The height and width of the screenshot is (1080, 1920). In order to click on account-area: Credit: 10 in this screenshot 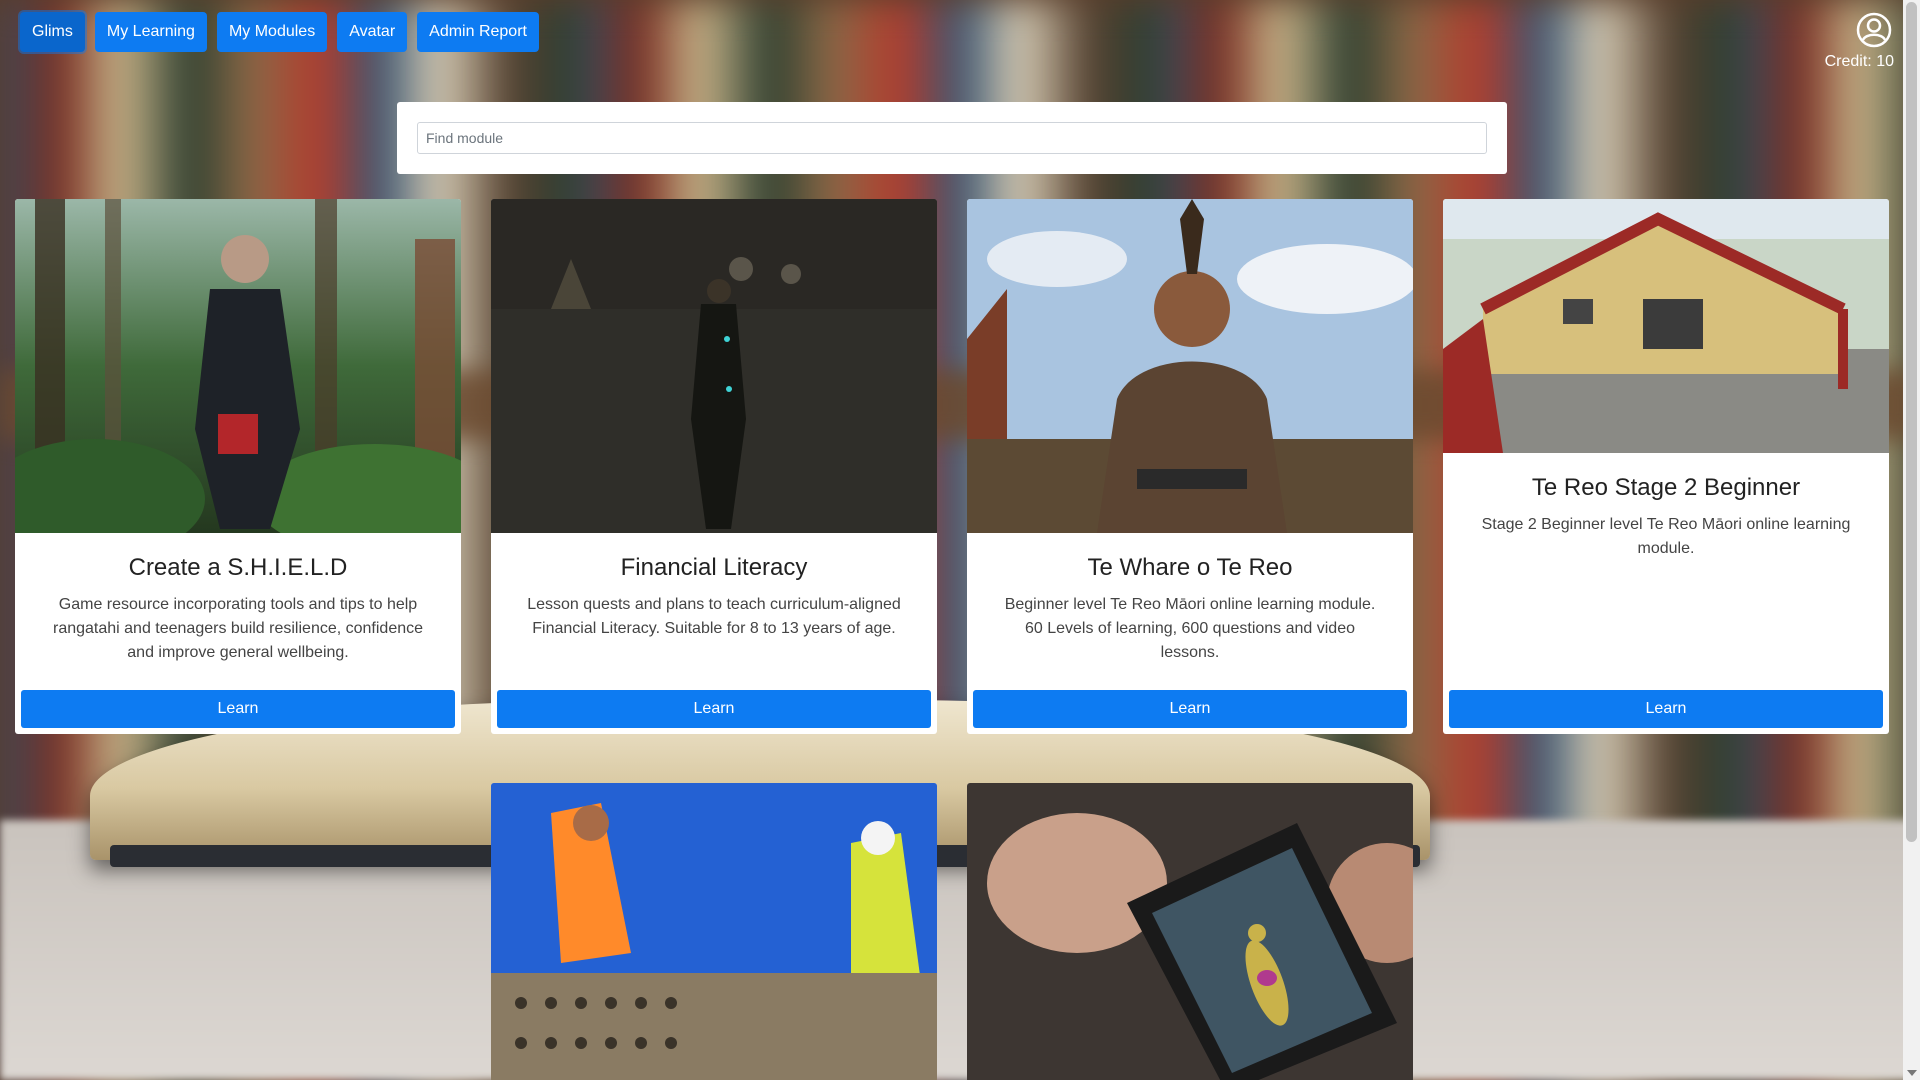, I will do `click(1841, 41)`.